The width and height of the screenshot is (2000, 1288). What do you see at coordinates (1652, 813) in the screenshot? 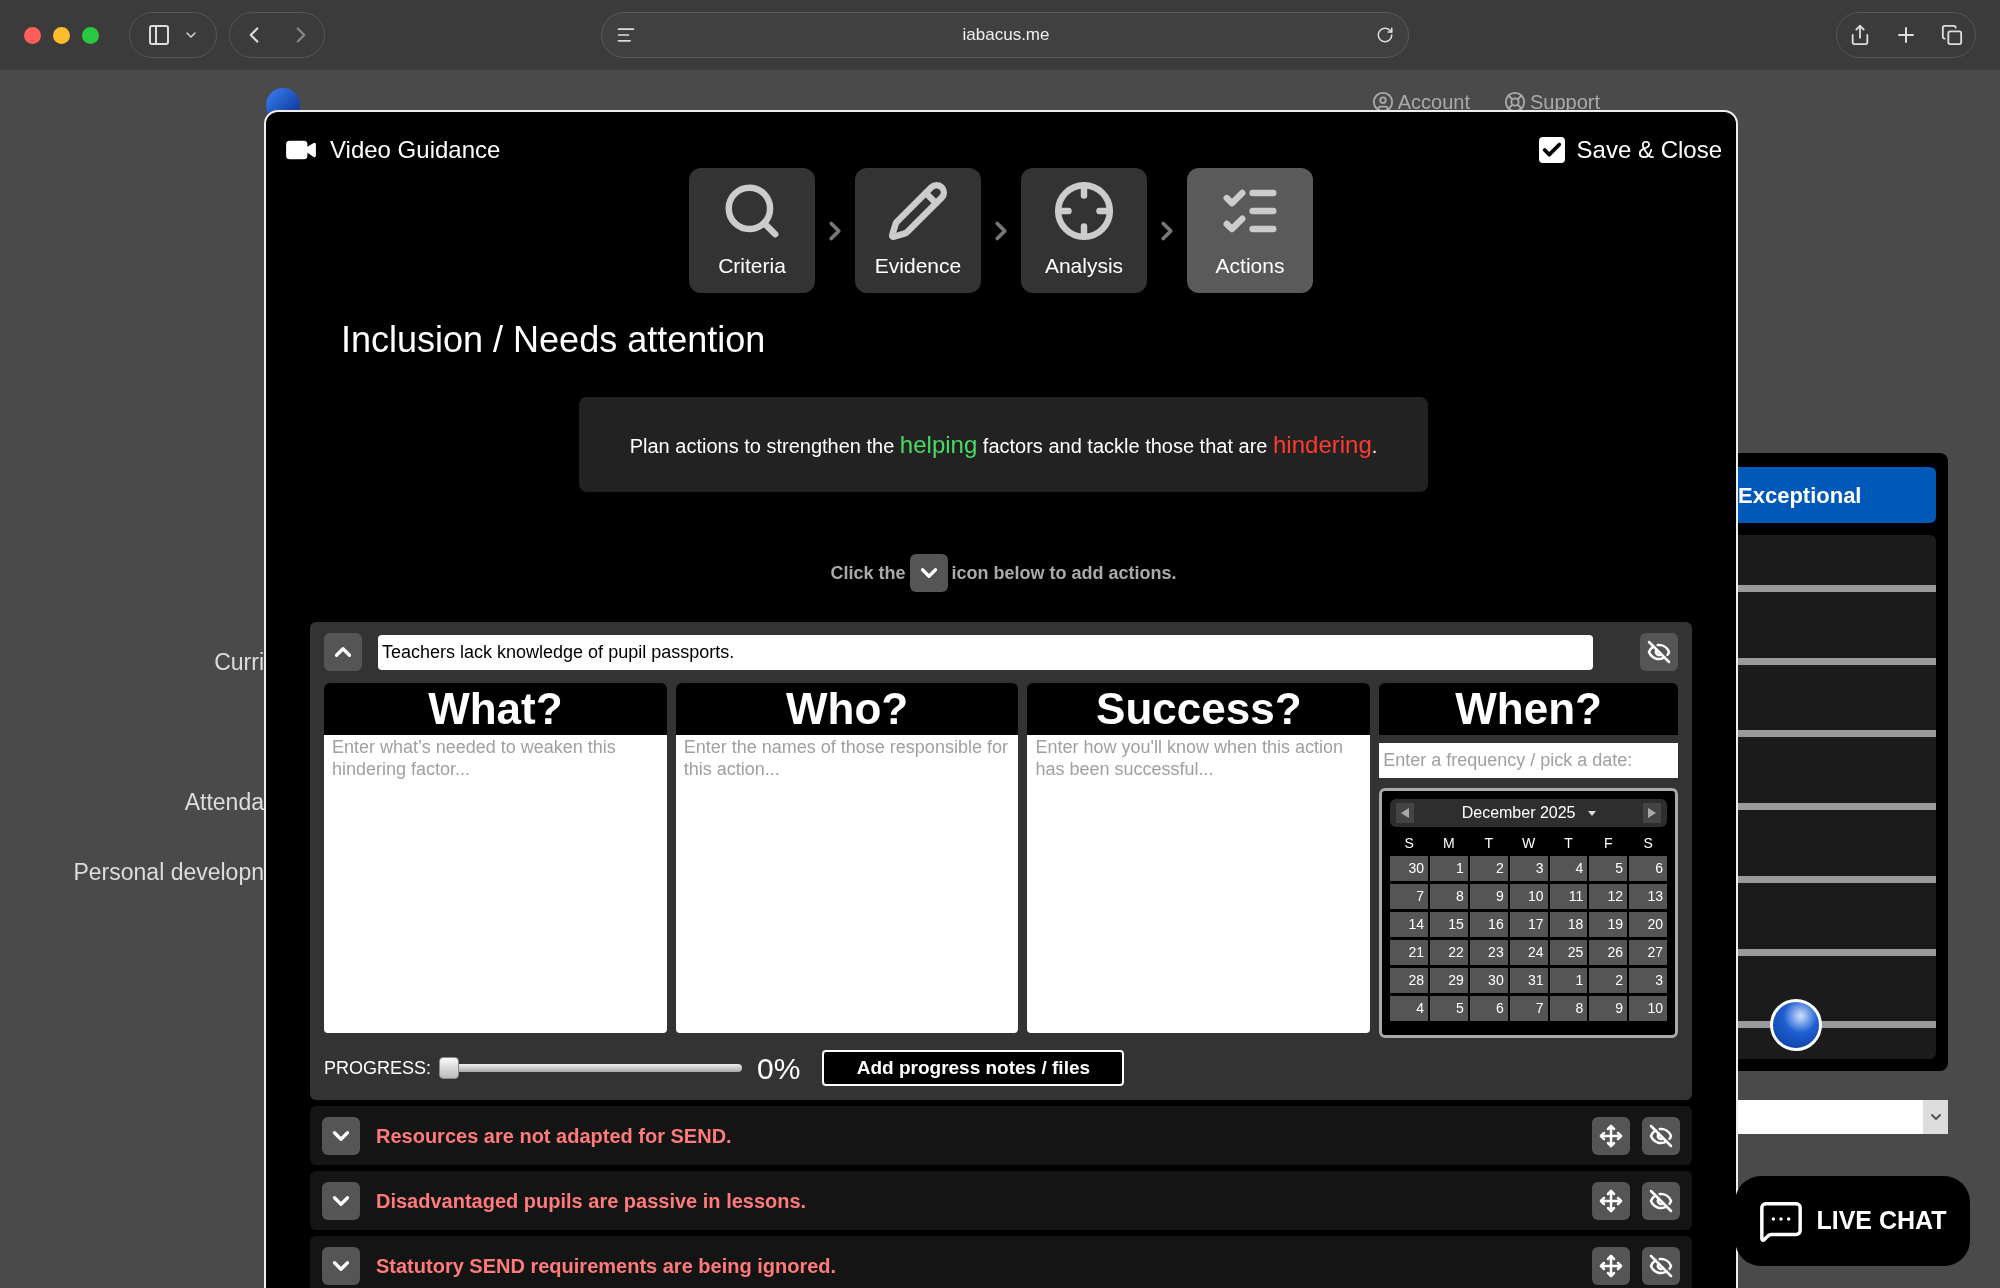
I see `next-month-button` at bounding box center [1652, 813].